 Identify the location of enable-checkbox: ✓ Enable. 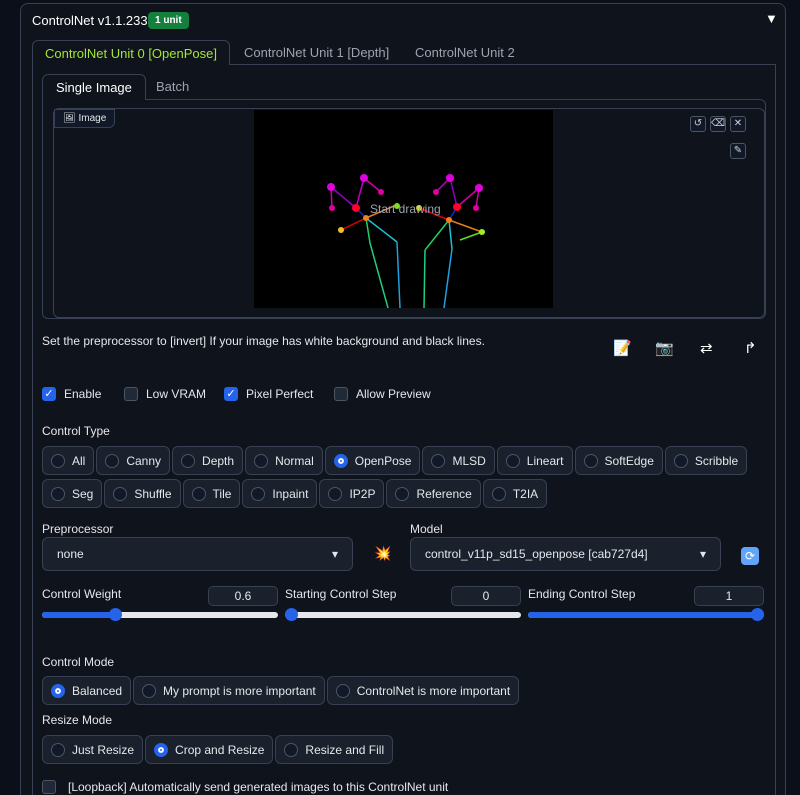
(71, 394).